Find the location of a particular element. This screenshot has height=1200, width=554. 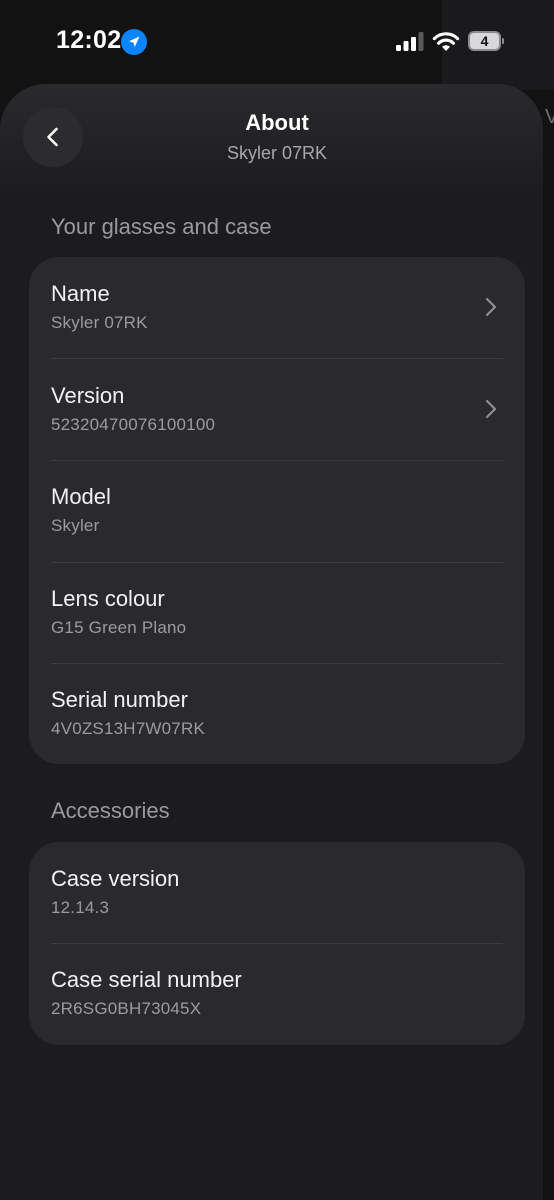

row-title: Lens colour is located at coordinates (108, 598).